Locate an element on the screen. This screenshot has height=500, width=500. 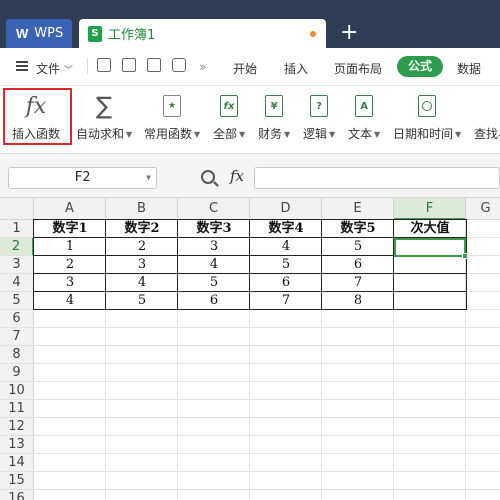
column-title-cell: 数字4 is located at coordinates (286, 229).